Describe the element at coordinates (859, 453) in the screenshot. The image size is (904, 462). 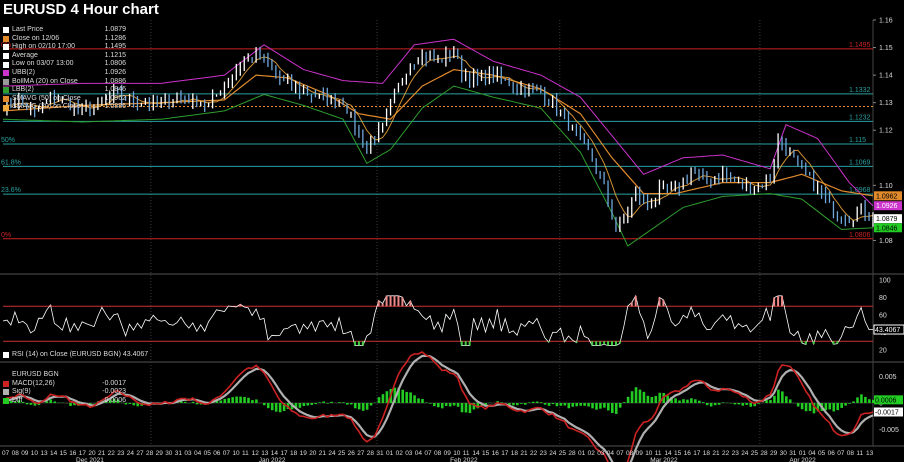
I see `x-tick-label: 11` at that location.